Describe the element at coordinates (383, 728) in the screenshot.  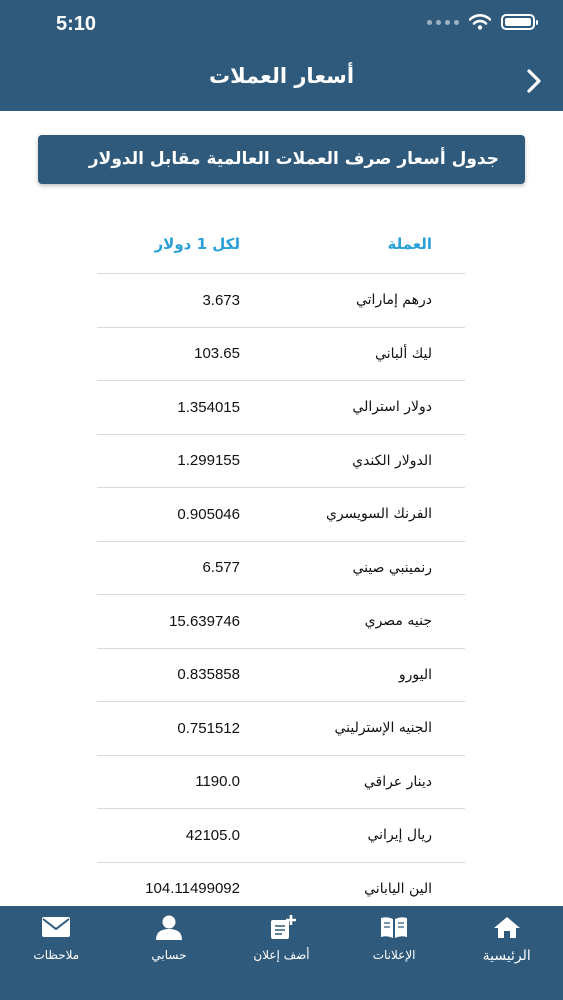
I see `currency-name: الجنيه الإسترليني` at that location.